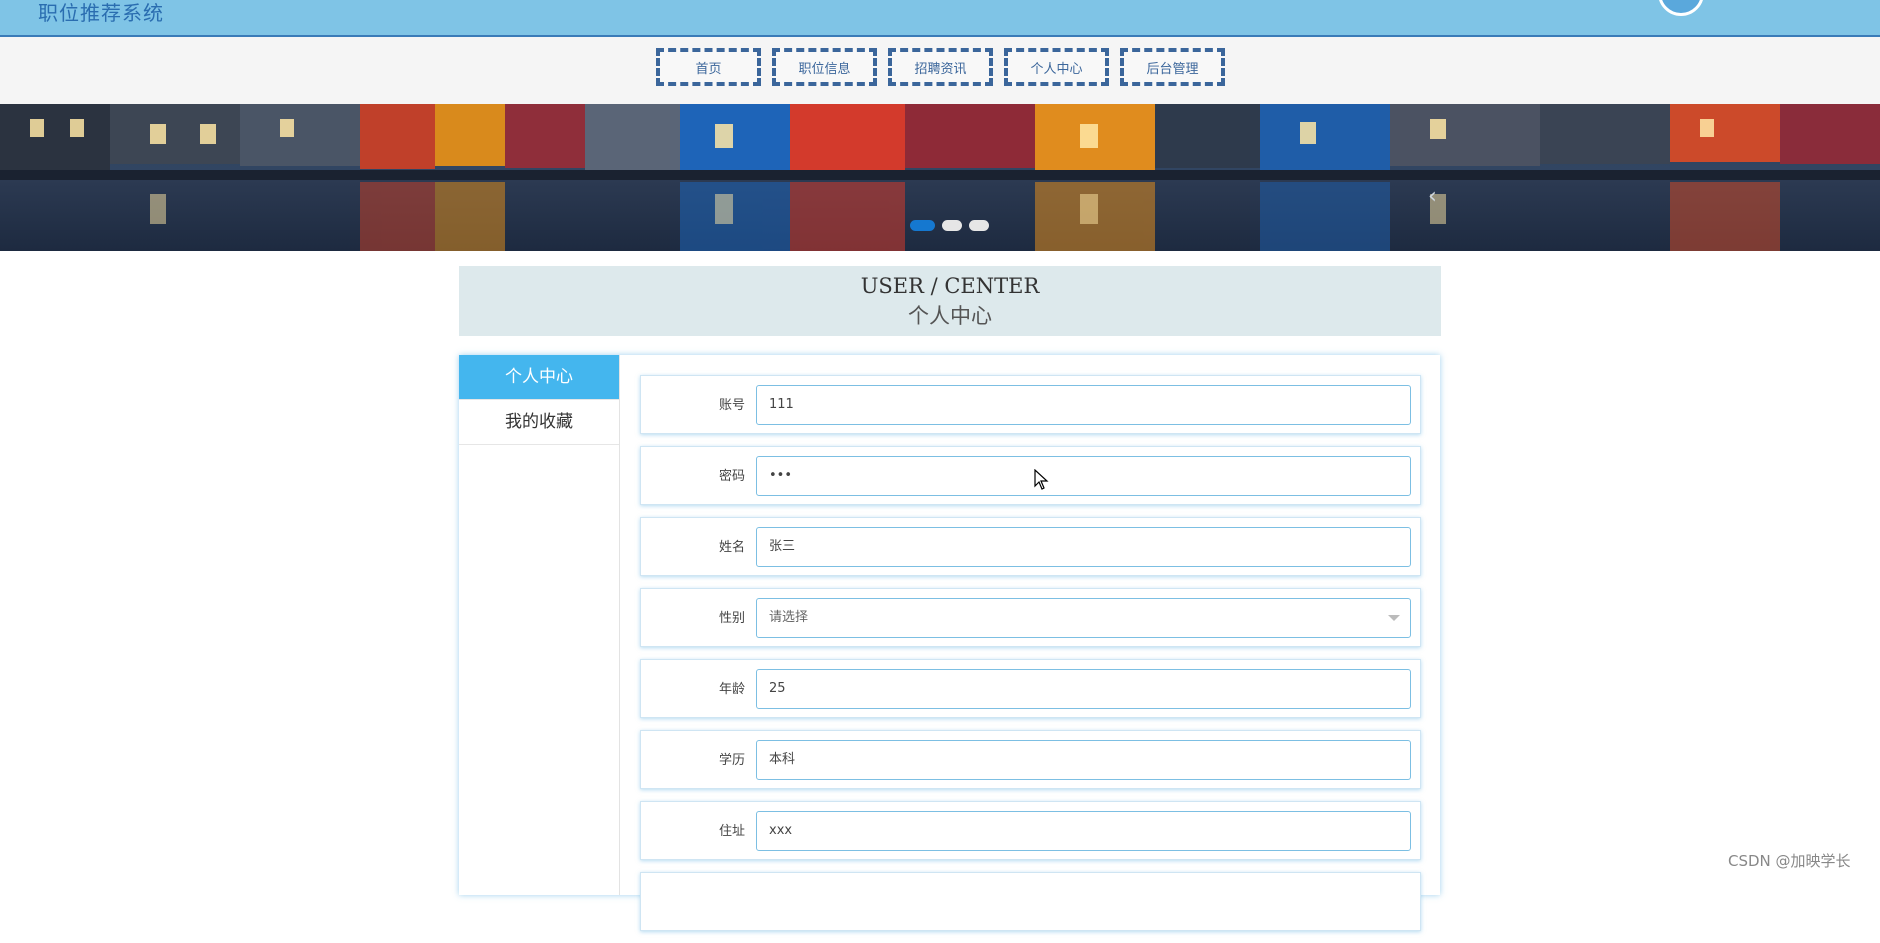 Image resolution: width=1880 pixels, height=943 pixels. What do you see at coordinates (1083, 476) in the screenshot?
I see `password-input: •••` at bounding box center [1083, 476].